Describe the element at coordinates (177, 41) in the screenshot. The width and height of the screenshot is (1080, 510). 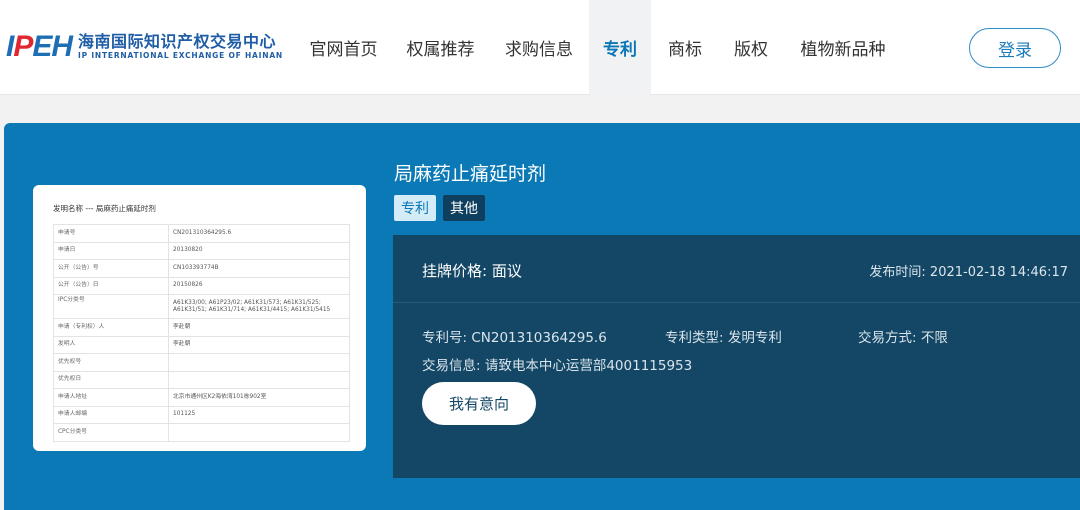
I see `logo-chinese-name: 海南国际知识产权交易中心` at that location.